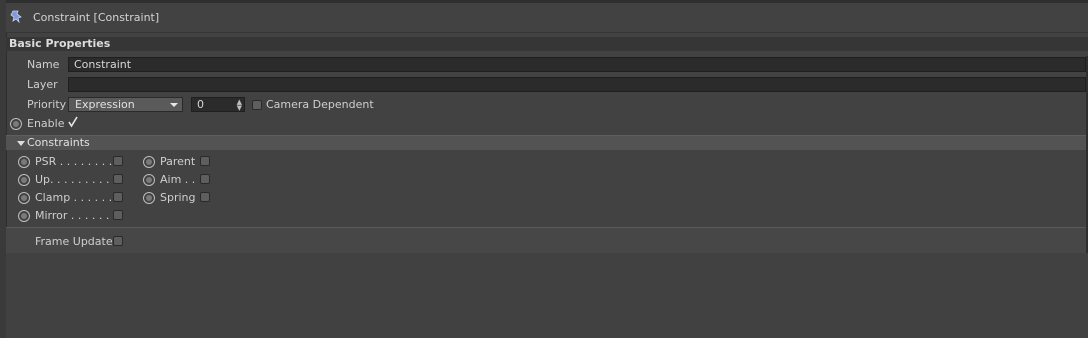  What do you see at coordinates (547, 44) in the screenshot?
I see `basic-properties-header: Basic Properties` at bounding box center [547, 44].